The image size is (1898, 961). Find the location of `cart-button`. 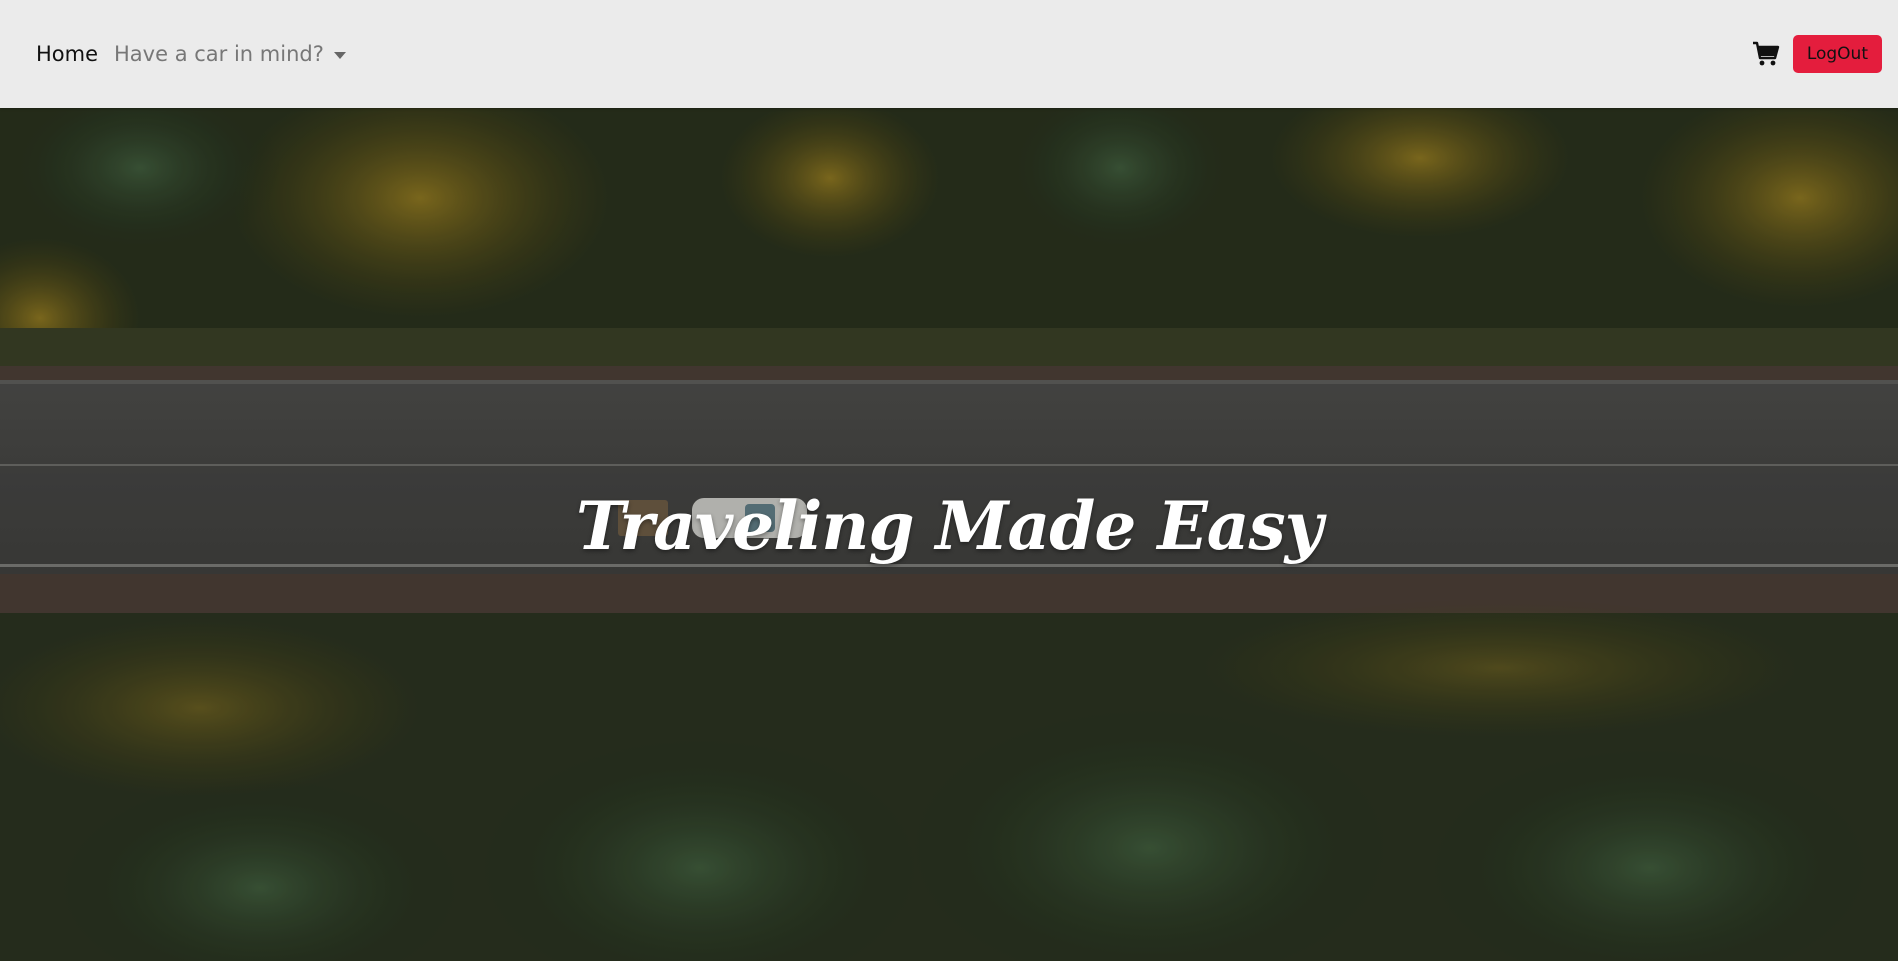

cart-button is located at coordinates (1766, 54).